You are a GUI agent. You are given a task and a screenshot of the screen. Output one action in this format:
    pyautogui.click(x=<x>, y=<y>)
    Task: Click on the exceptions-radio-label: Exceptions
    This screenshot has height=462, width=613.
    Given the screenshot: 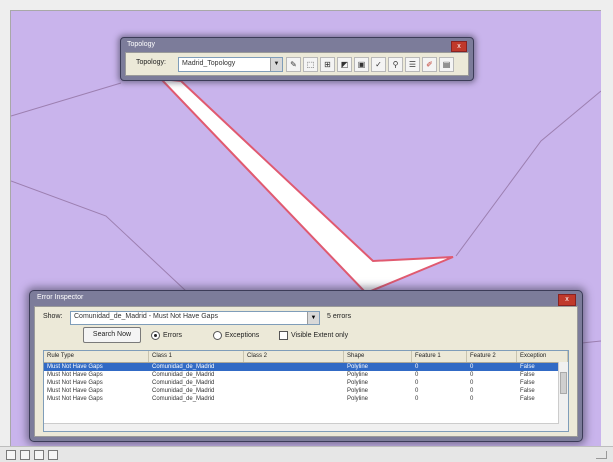 What is the action you would take?
    pyautogui.click(x=242, y=335)
    